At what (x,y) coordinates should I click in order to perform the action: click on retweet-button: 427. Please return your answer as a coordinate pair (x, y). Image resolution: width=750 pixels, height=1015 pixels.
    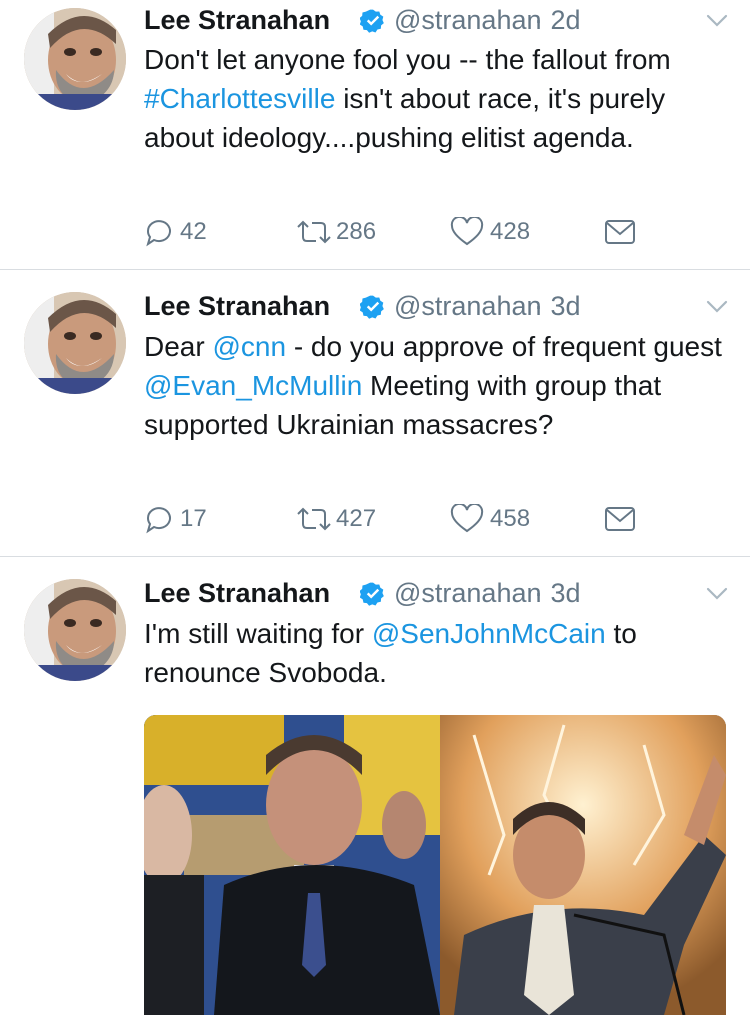
    Looking at the image, I should click on (335, 519).